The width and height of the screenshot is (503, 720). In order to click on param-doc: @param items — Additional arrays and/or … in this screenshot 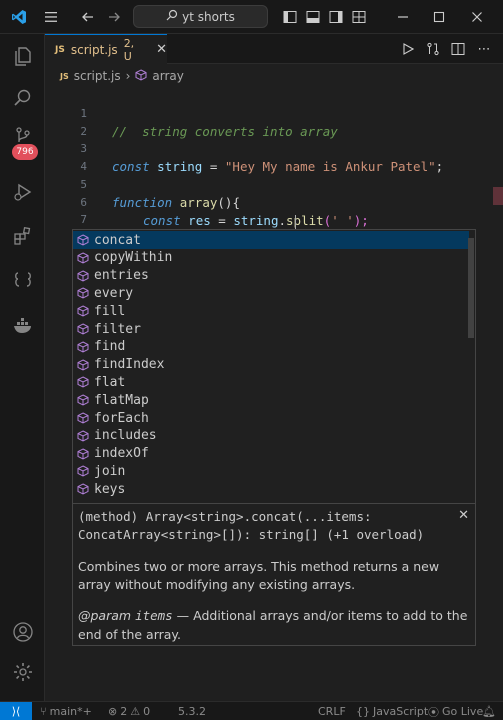, I will do `click(274, 625)`.